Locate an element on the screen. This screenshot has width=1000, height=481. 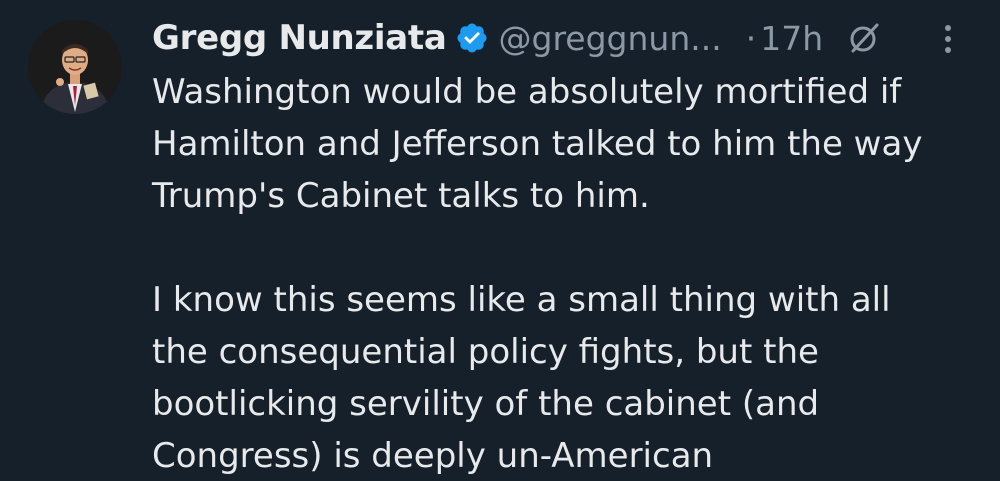
avatar is located at coordinates (75, 67).